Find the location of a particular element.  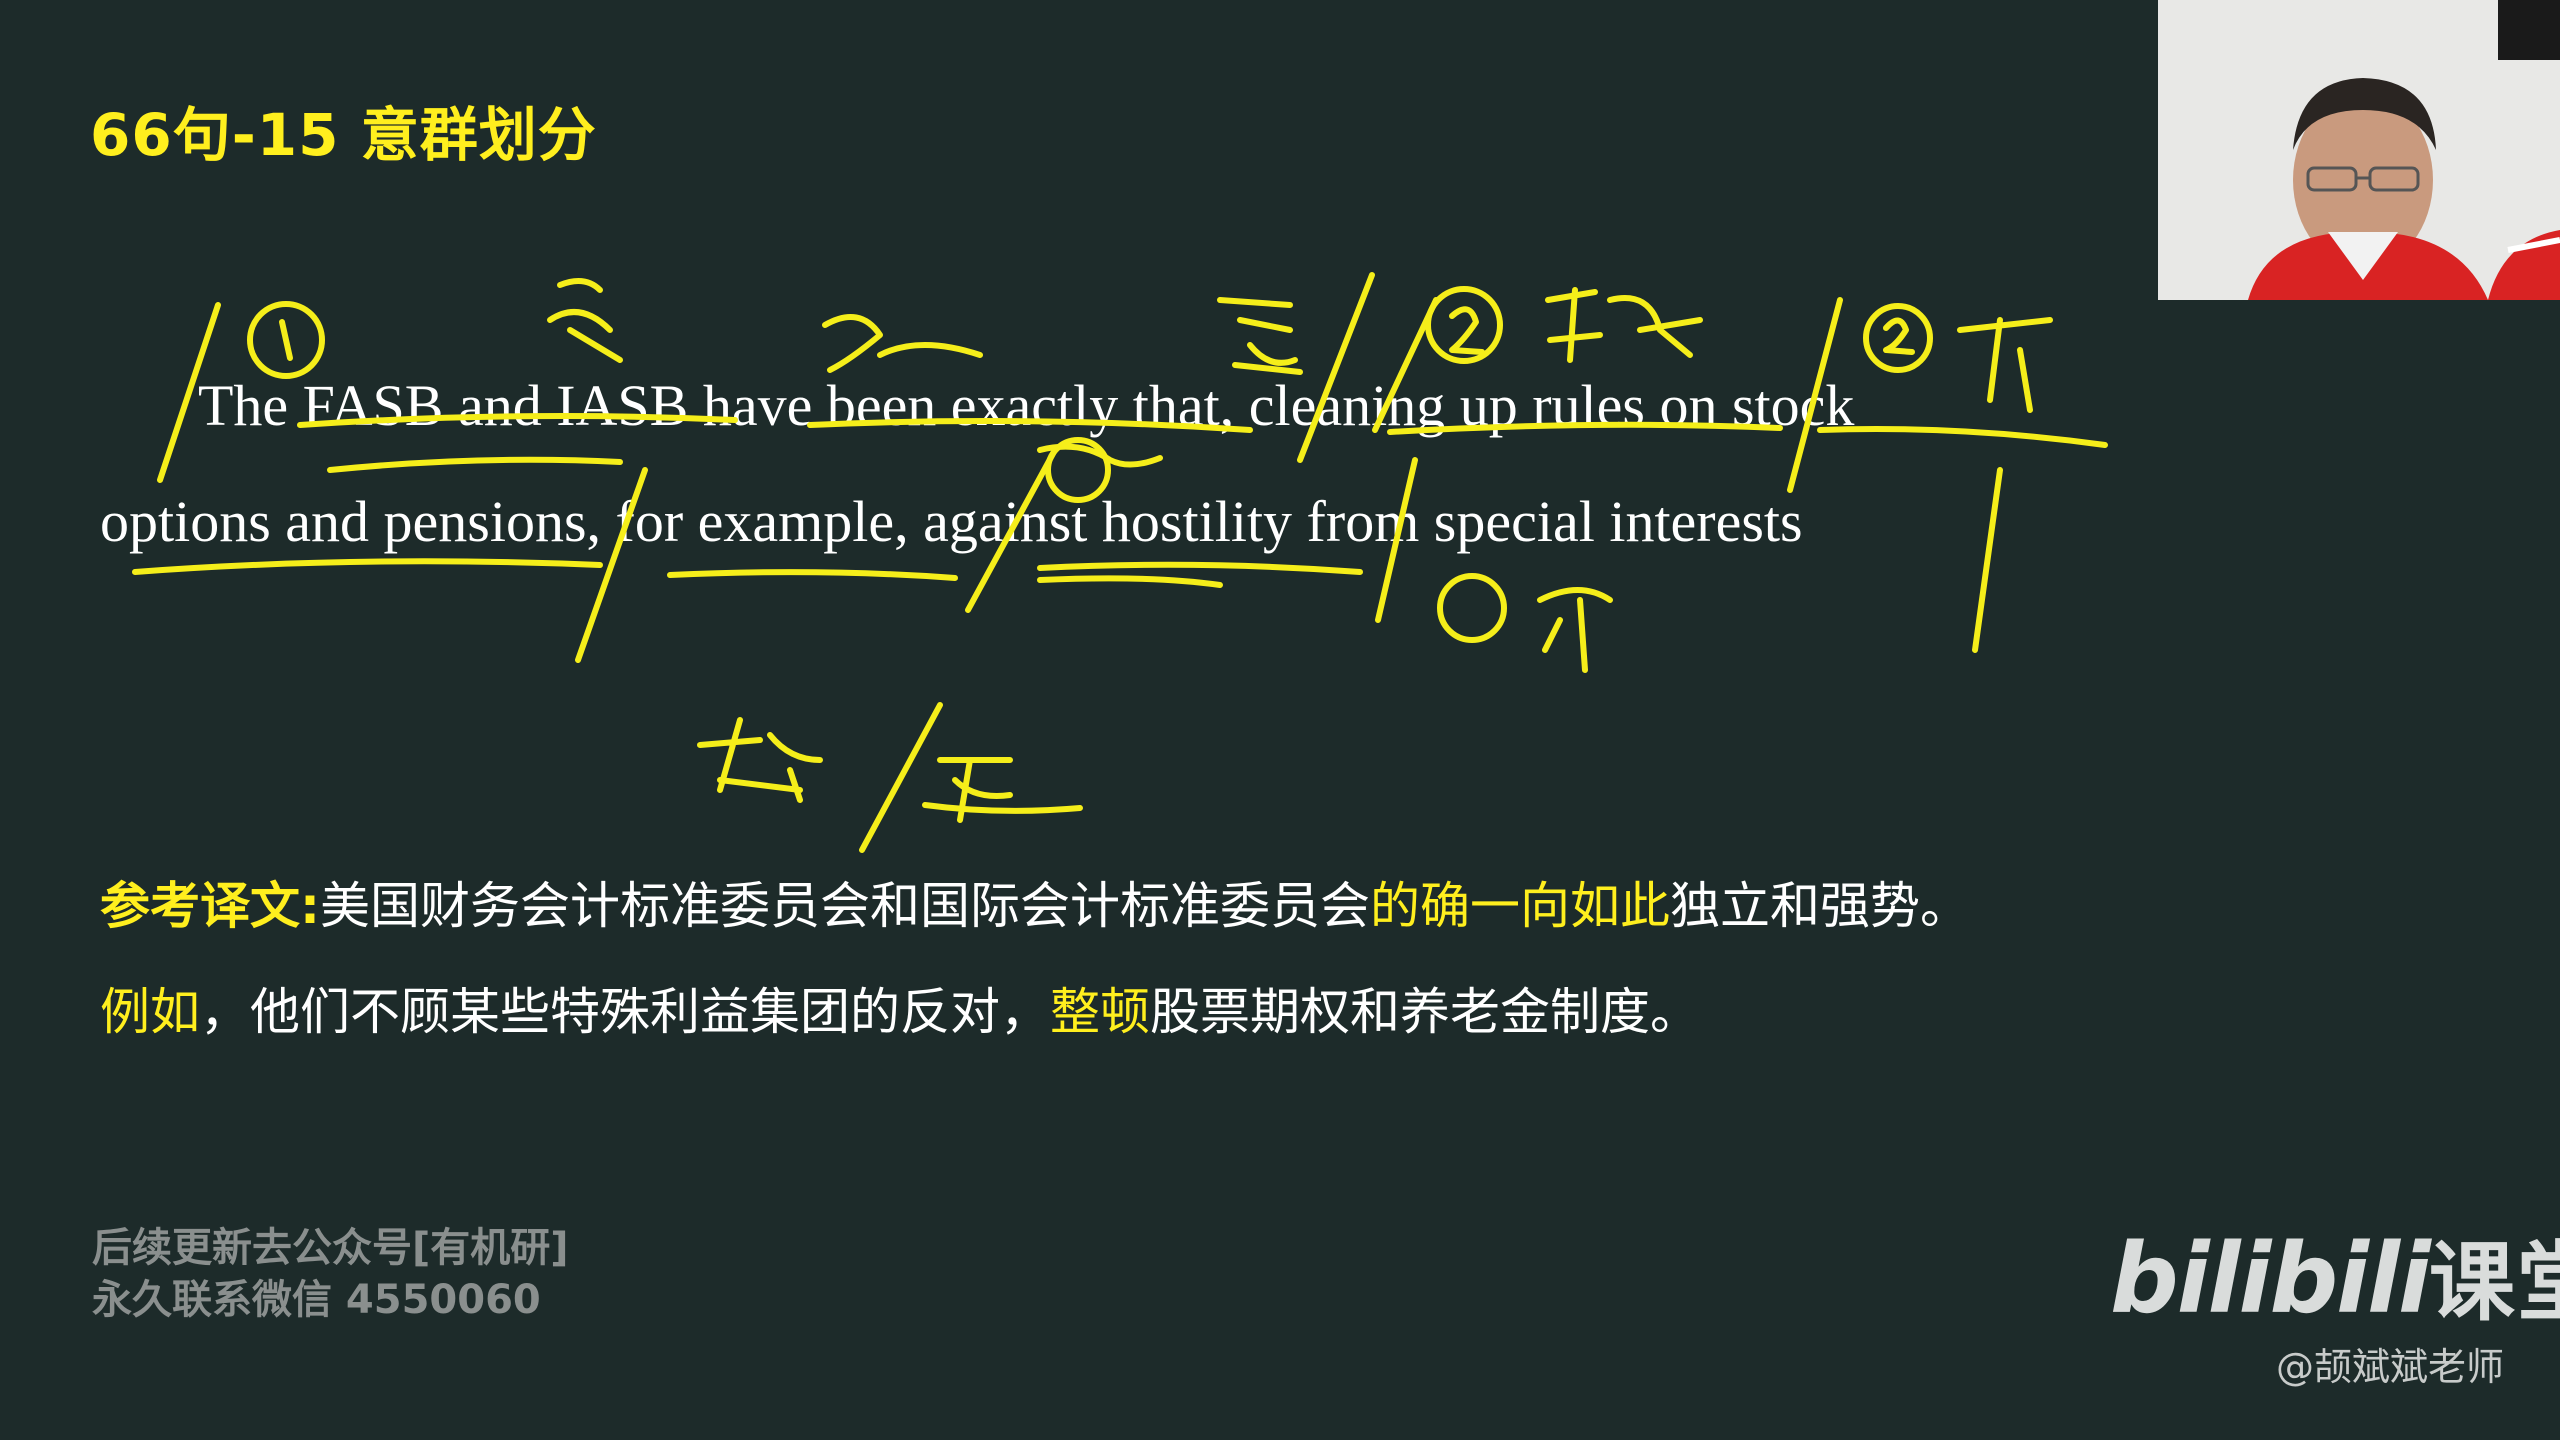

footer-notice-line: 永久联系微信 4550060 is located at coordinates (316, 1300).